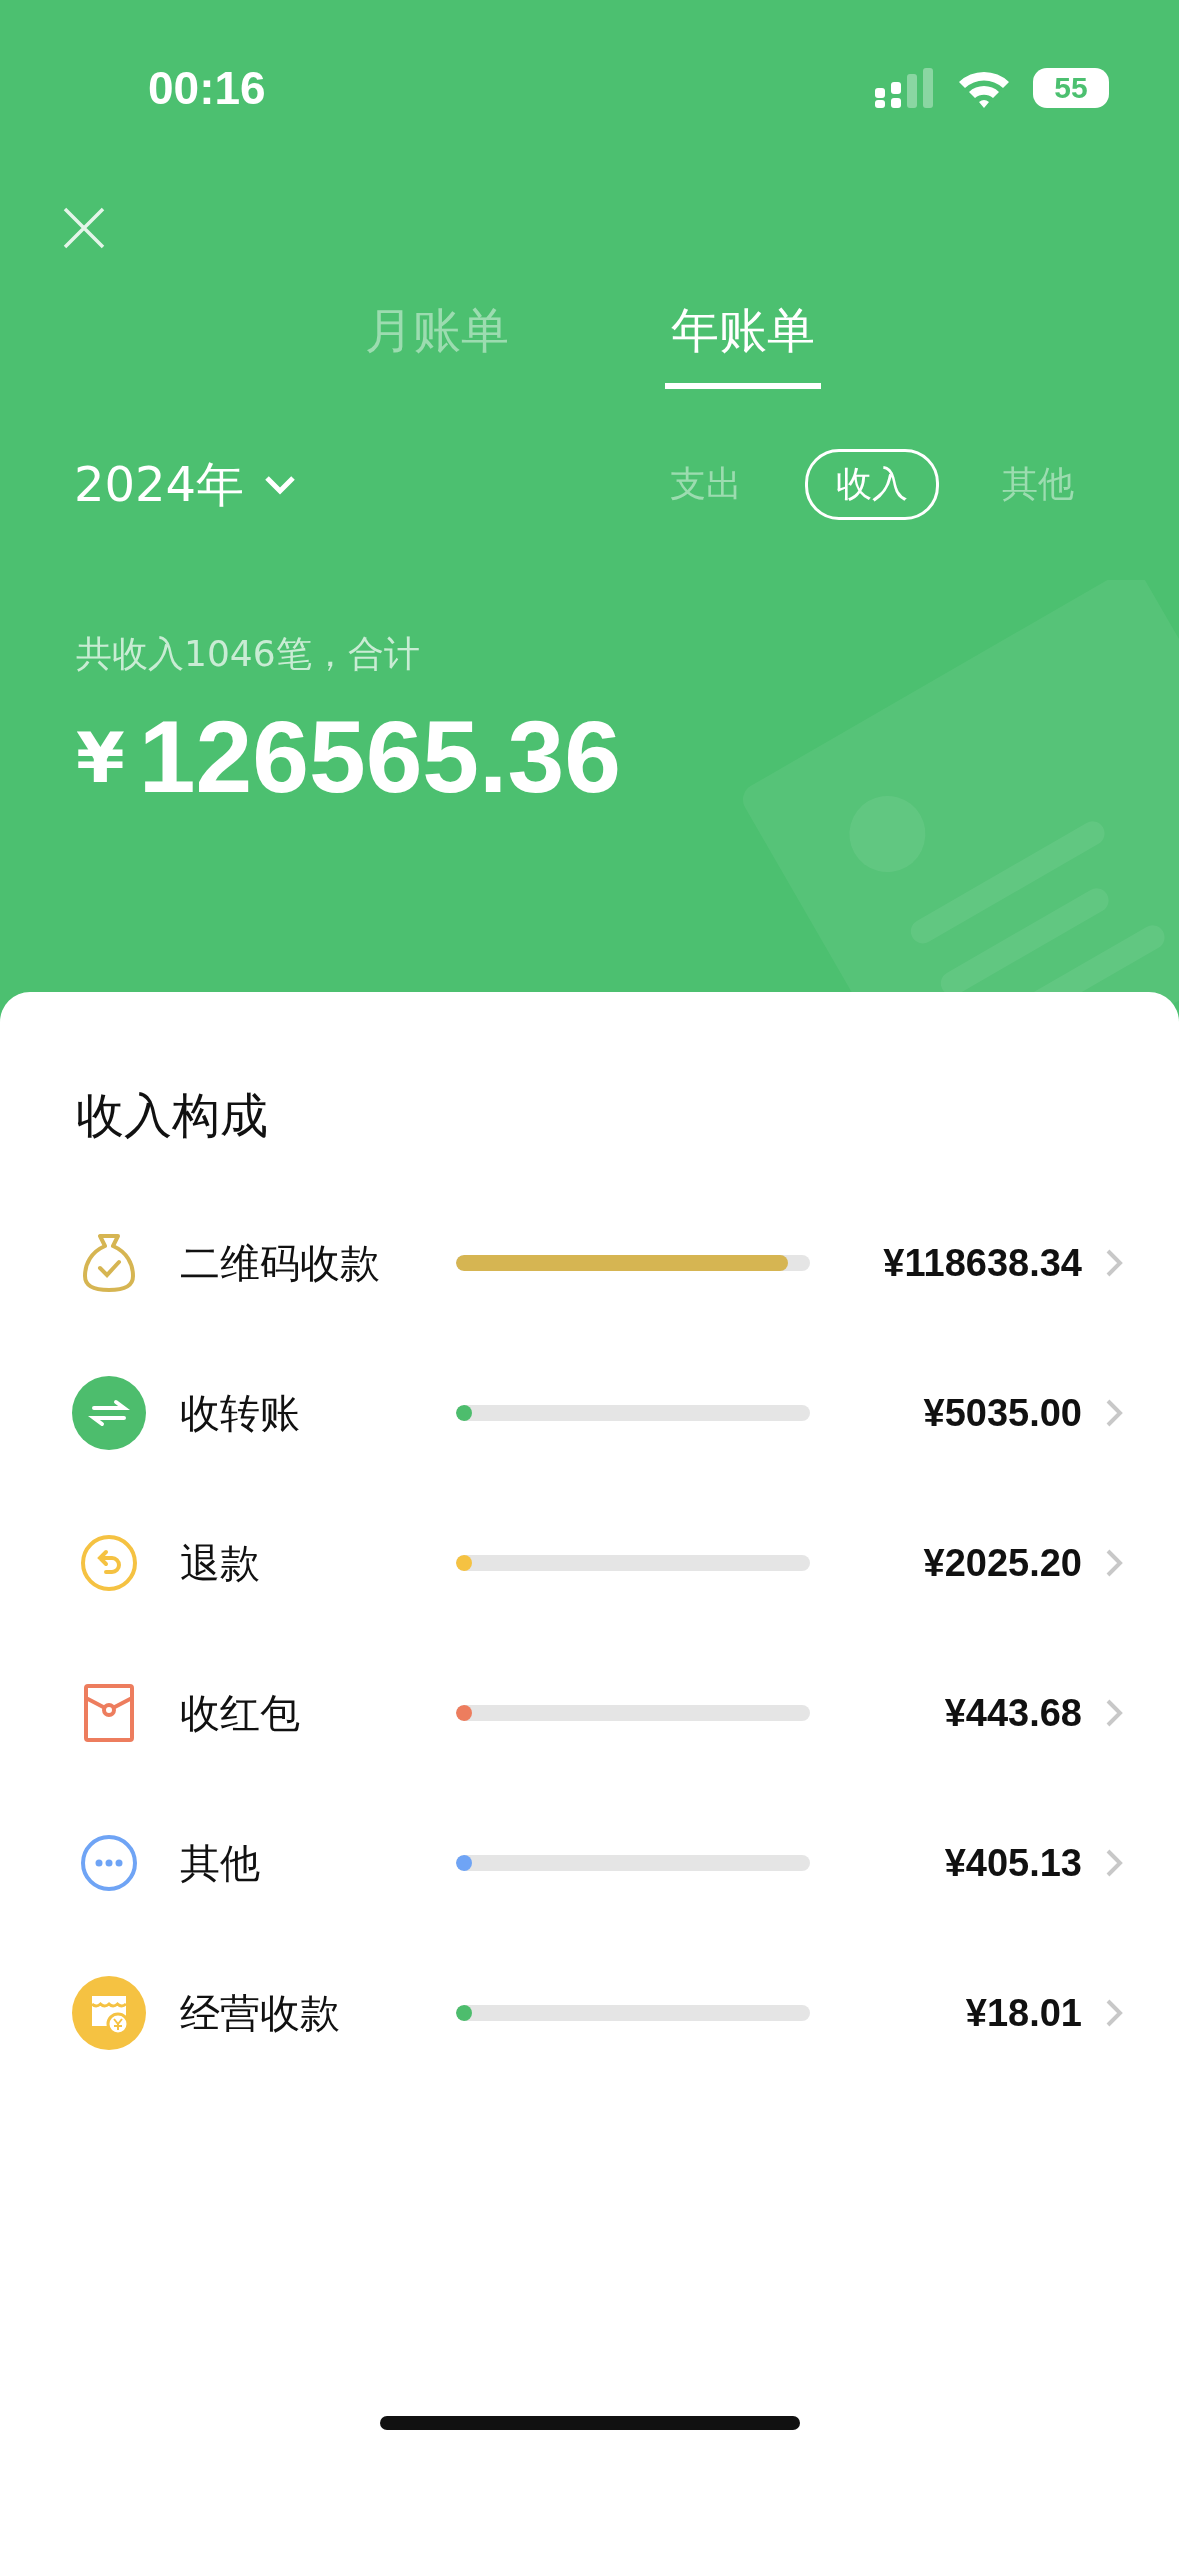 Image resolution: width=1179 pixels, height=2556 pixels. I want to click on total-amount: 126565.36, so click(379, 757).